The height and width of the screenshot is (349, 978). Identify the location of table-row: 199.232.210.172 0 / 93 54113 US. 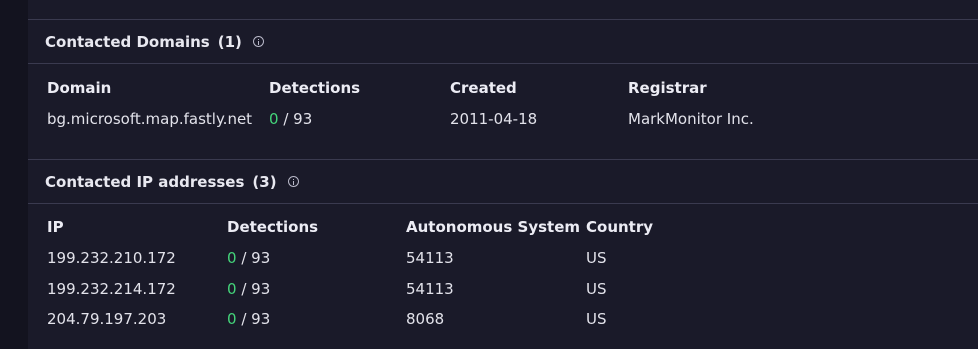
(512, 258).